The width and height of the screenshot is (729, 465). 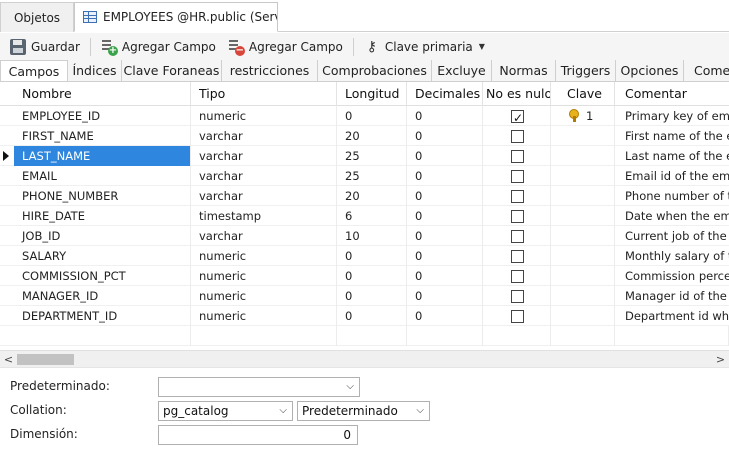 What do you see at coordinates (672, 196) in the screenshot?
I see `cell-comment: Phone number of th` at bounding box center [672, 196].